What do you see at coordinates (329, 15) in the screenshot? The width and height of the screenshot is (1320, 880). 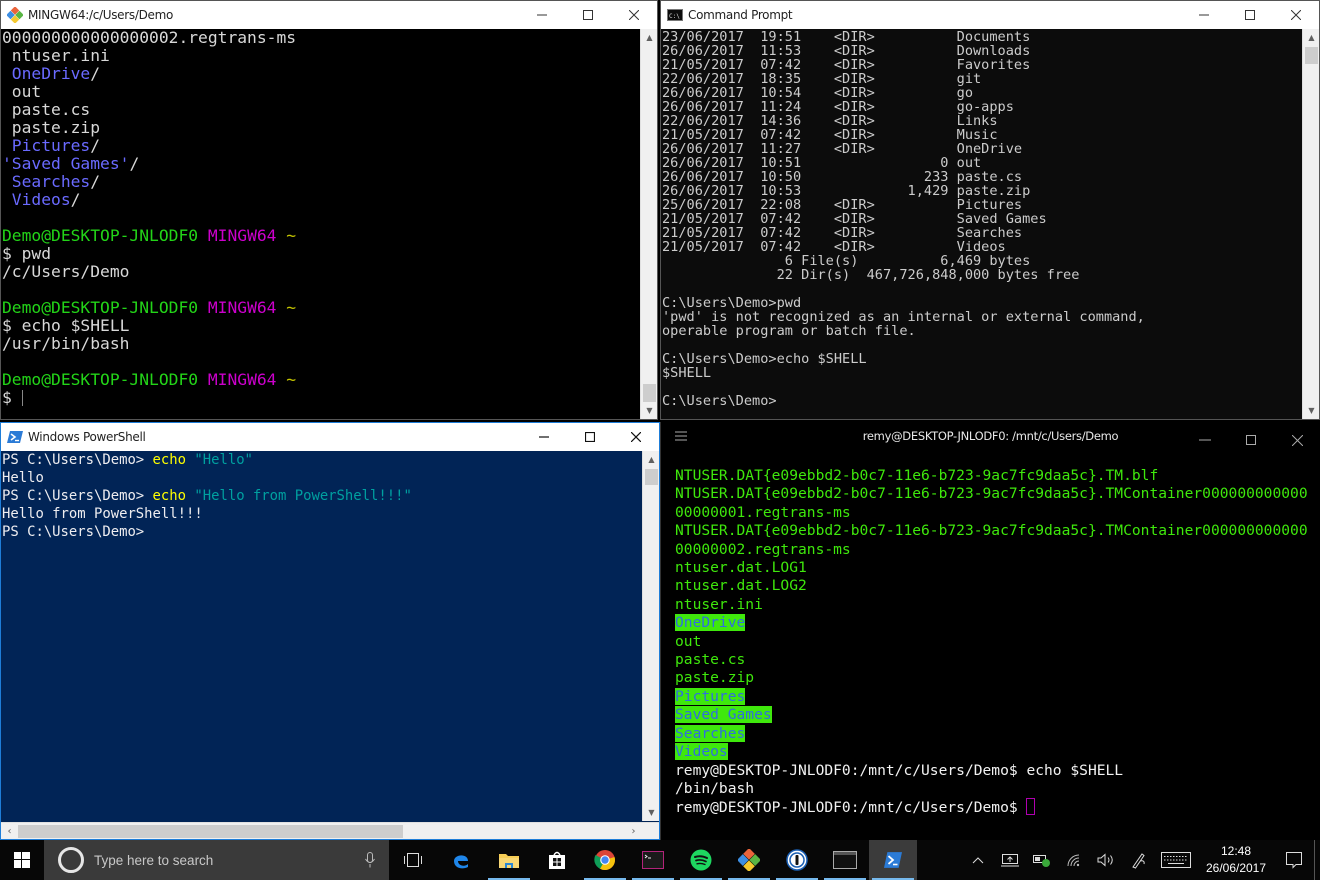 I see `mingw64-titlebar: MINGW64:/c/Users/Demo` at bounding box center [329, 15].